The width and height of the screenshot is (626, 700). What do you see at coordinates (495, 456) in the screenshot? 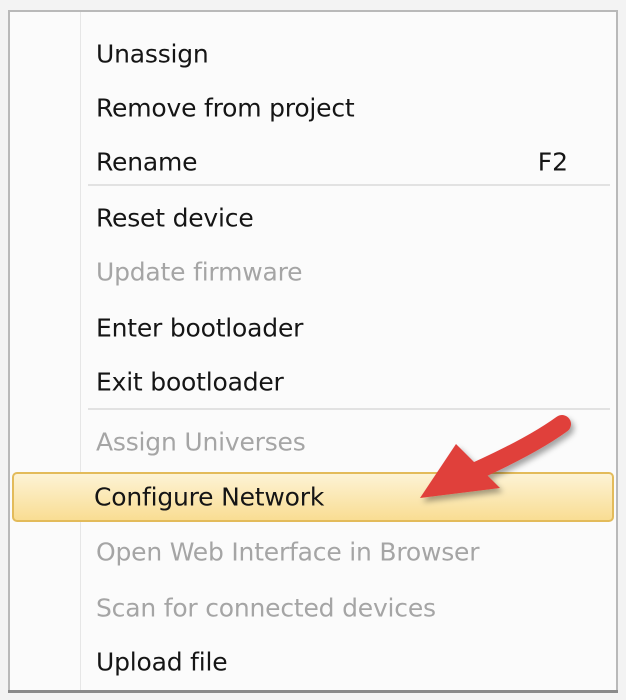
I see `annotation-arrow-icon` at bounding box center [495, 456].